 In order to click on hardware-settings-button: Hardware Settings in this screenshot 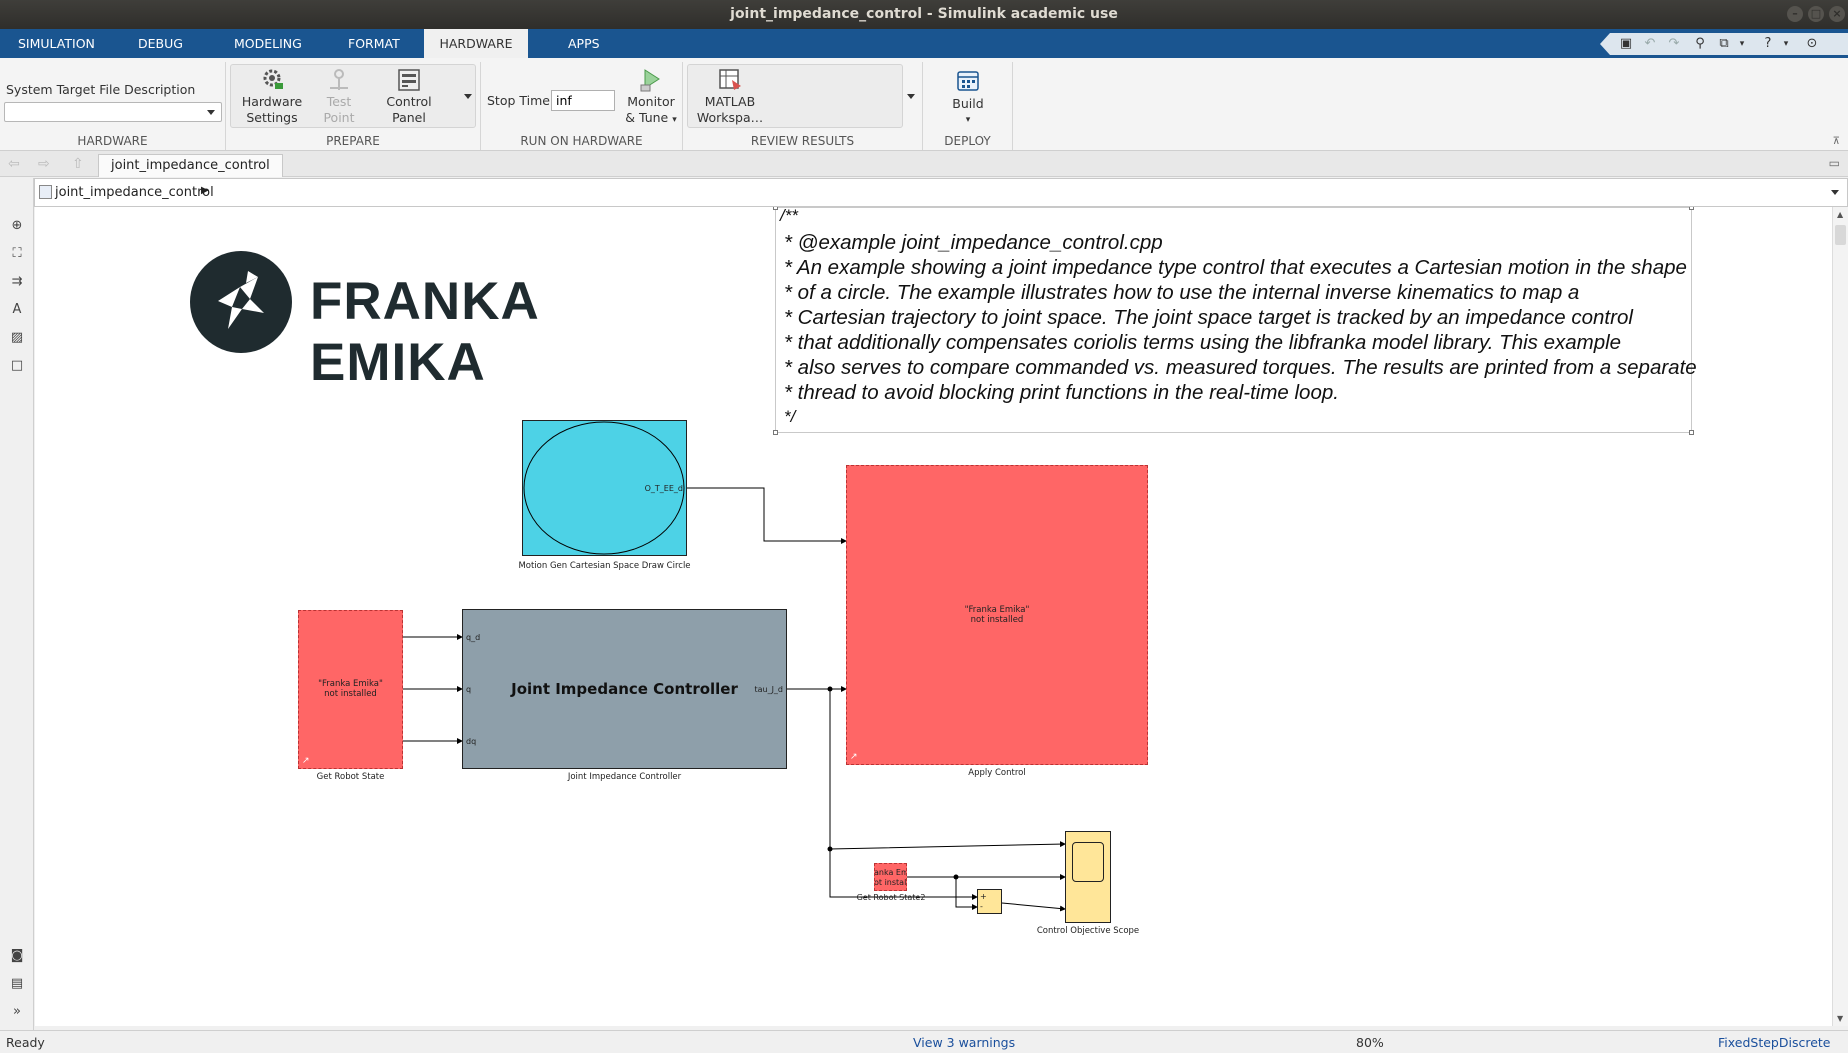, I will do `click(272, 97)`.